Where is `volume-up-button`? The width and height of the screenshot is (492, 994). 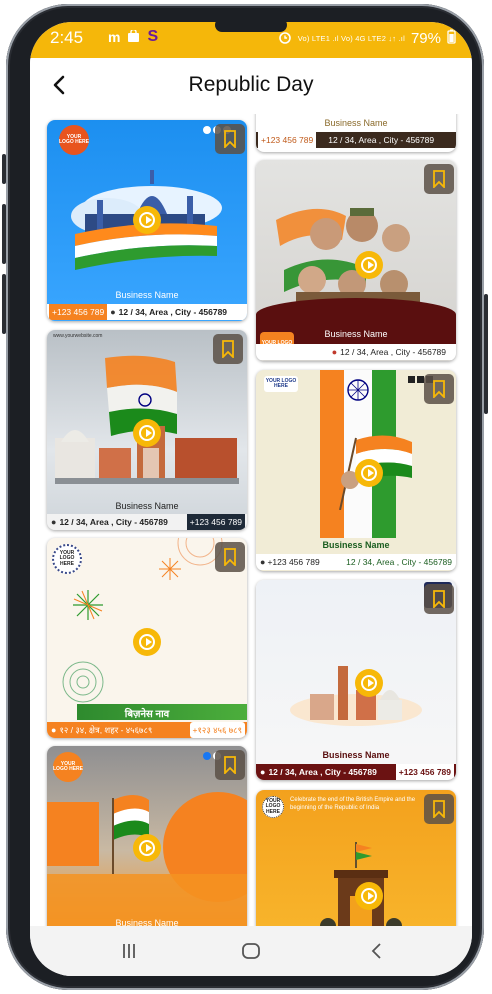 volume-up-button is located at coordinates (4, 234).